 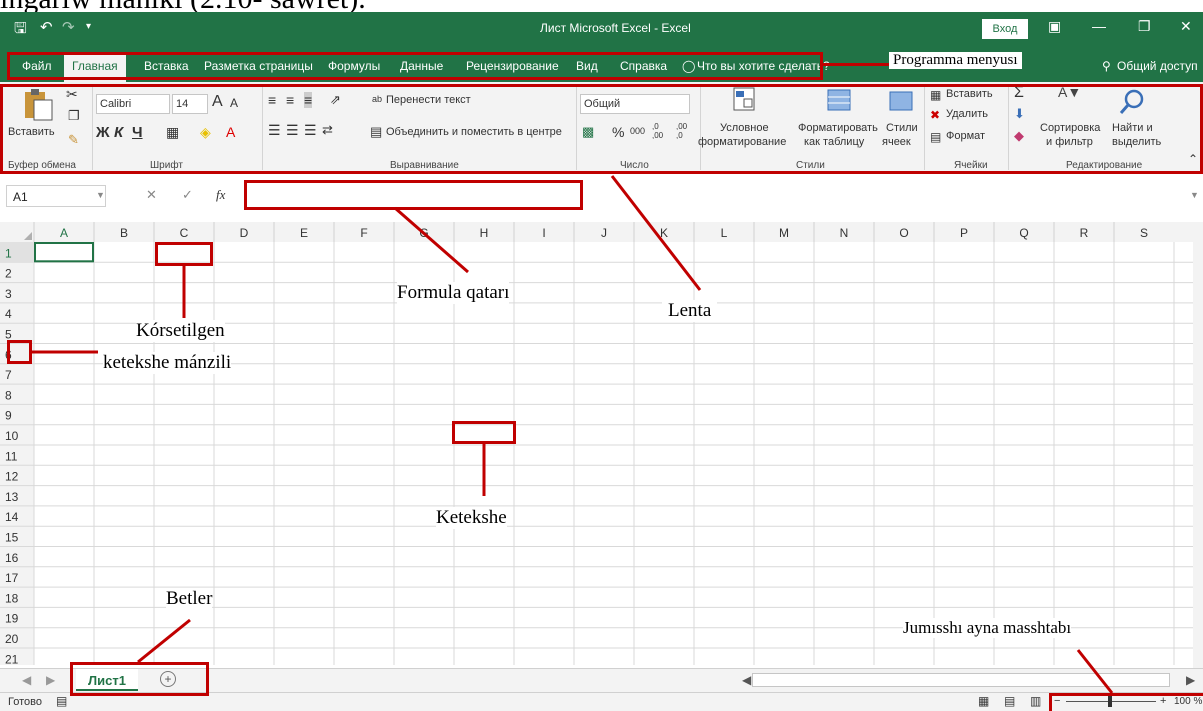 I want to click on column-header: D, so click(x=244, y=233).